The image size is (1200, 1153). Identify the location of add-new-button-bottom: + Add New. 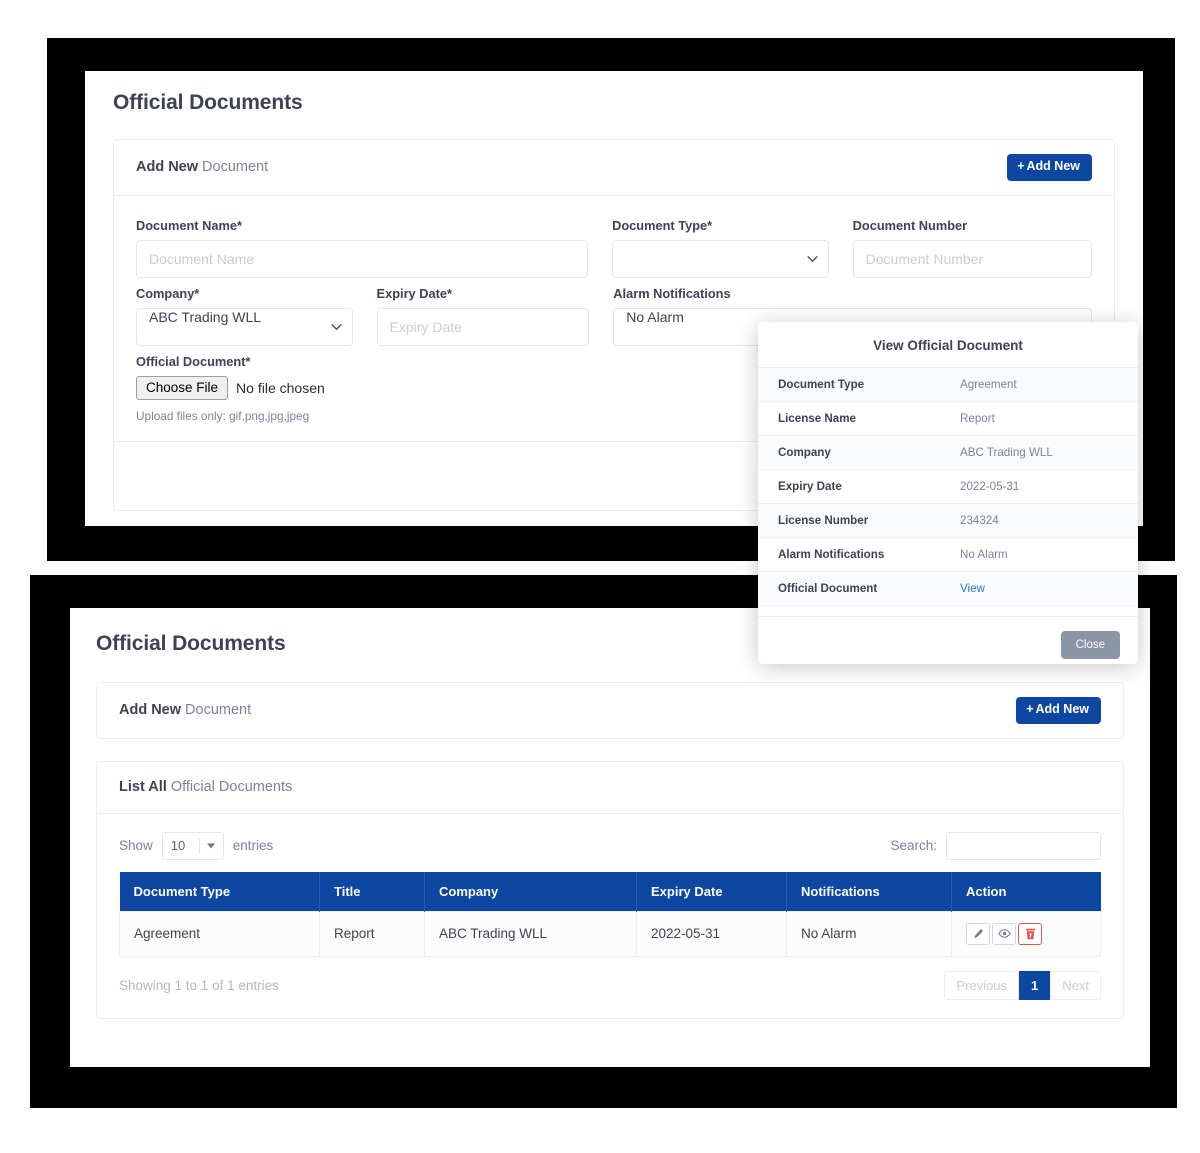
(1058, 710).